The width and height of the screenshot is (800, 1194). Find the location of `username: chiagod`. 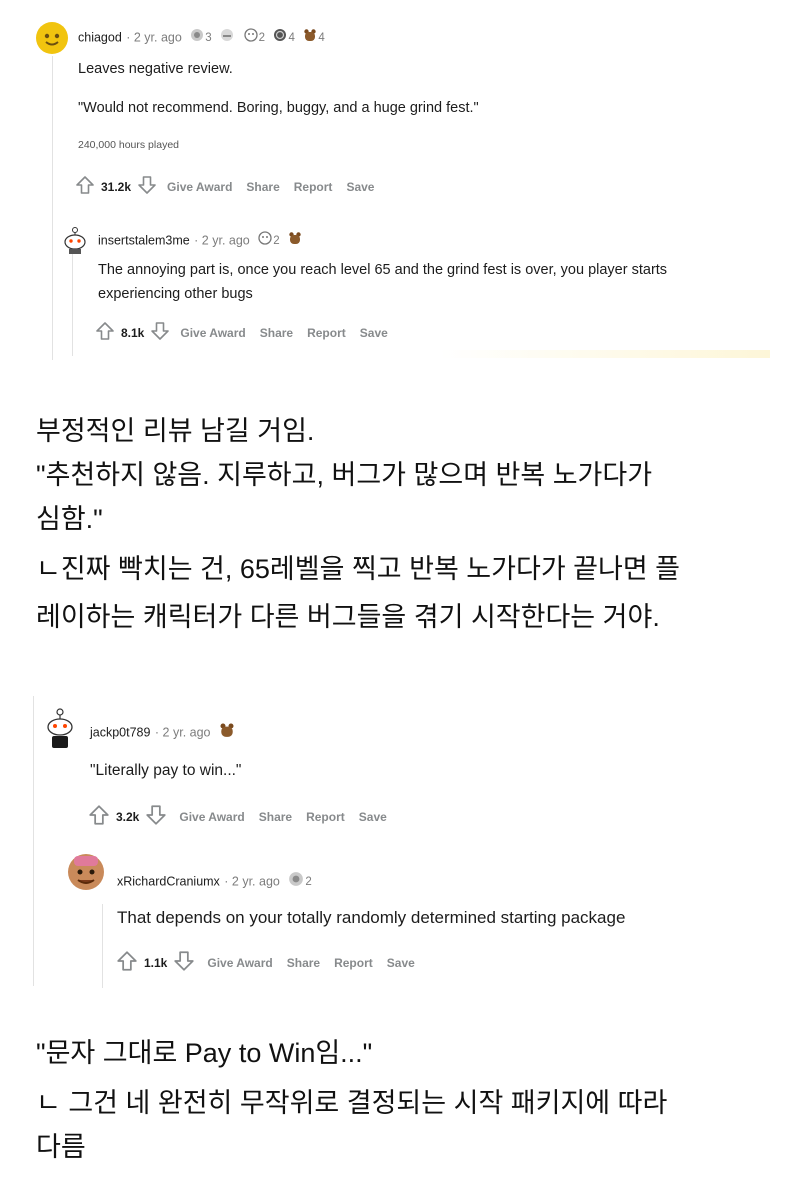

username: chiagod is located at coordinates (100, 38).